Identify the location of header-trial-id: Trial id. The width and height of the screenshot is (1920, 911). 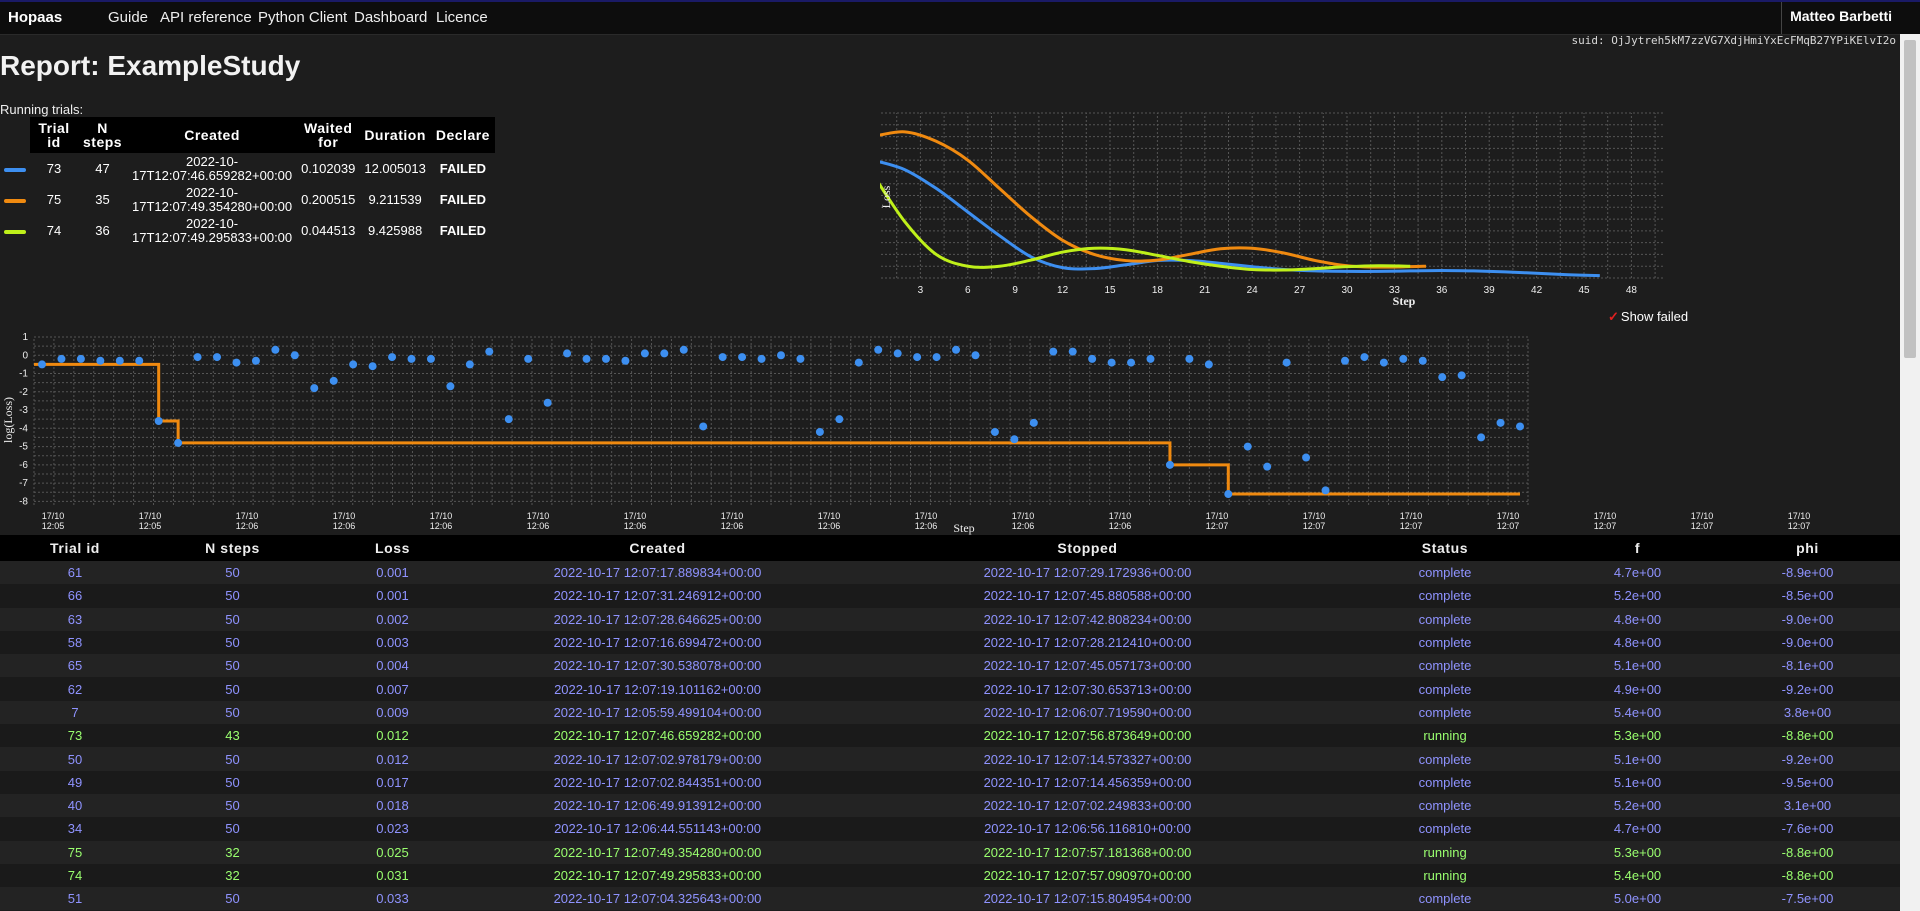
(75, 548).